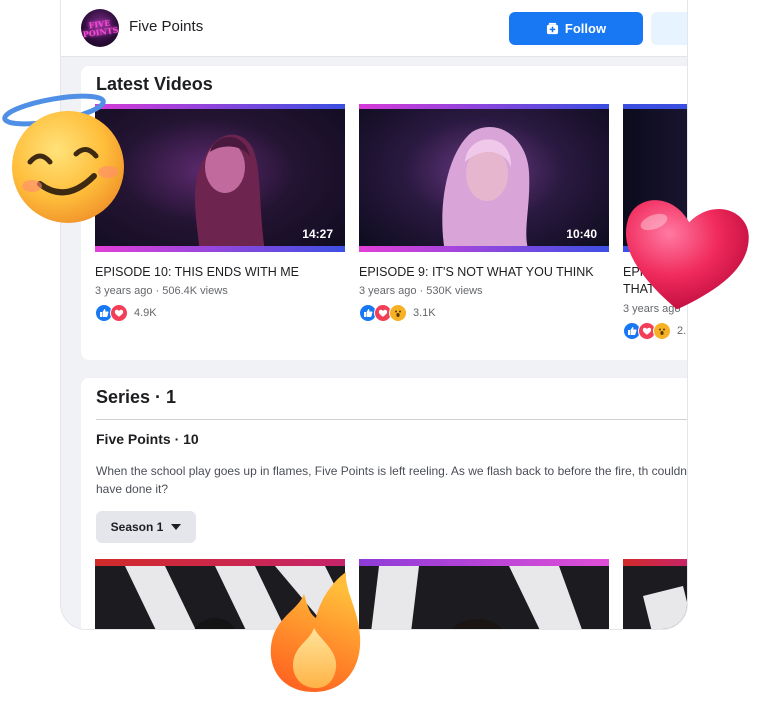 The image size is (768, 720). I want to click on video-thumbnail: 14:27, so click(220, 178).